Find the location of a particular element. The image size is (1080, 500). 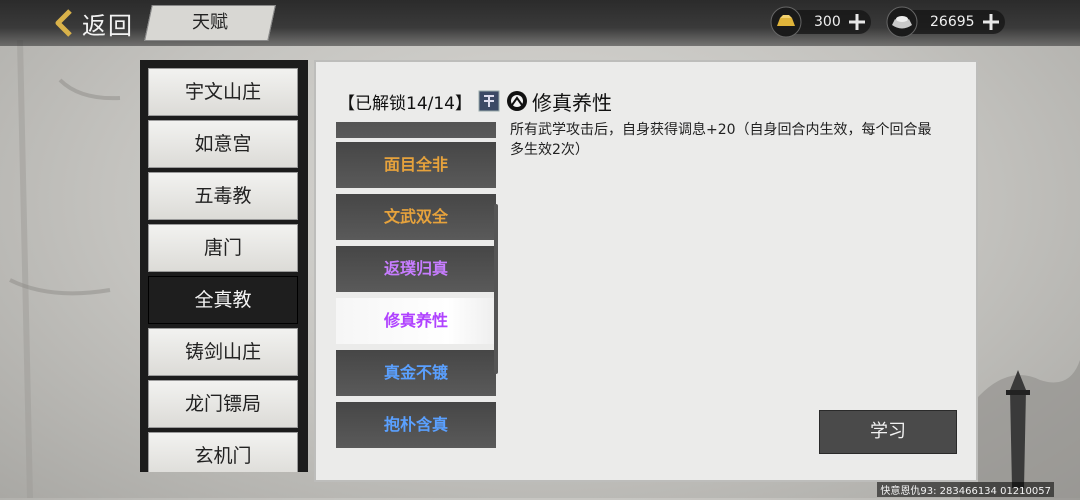

talent-list: 面目全非 文武双全 返璞归真 修真养性 真金不镀 抱朴含真 is located at coordinates (418, 297).